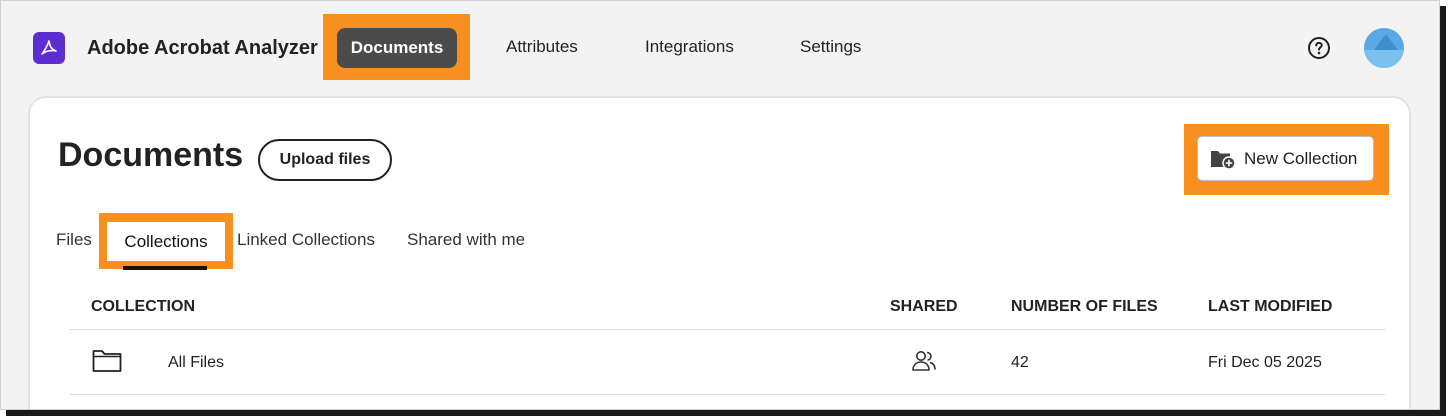  What do you see at coordinates (202, 48) in the screenshot?
I see `app-title: Adobe Acrobat Analyzer` at bounding box center [202, 48].